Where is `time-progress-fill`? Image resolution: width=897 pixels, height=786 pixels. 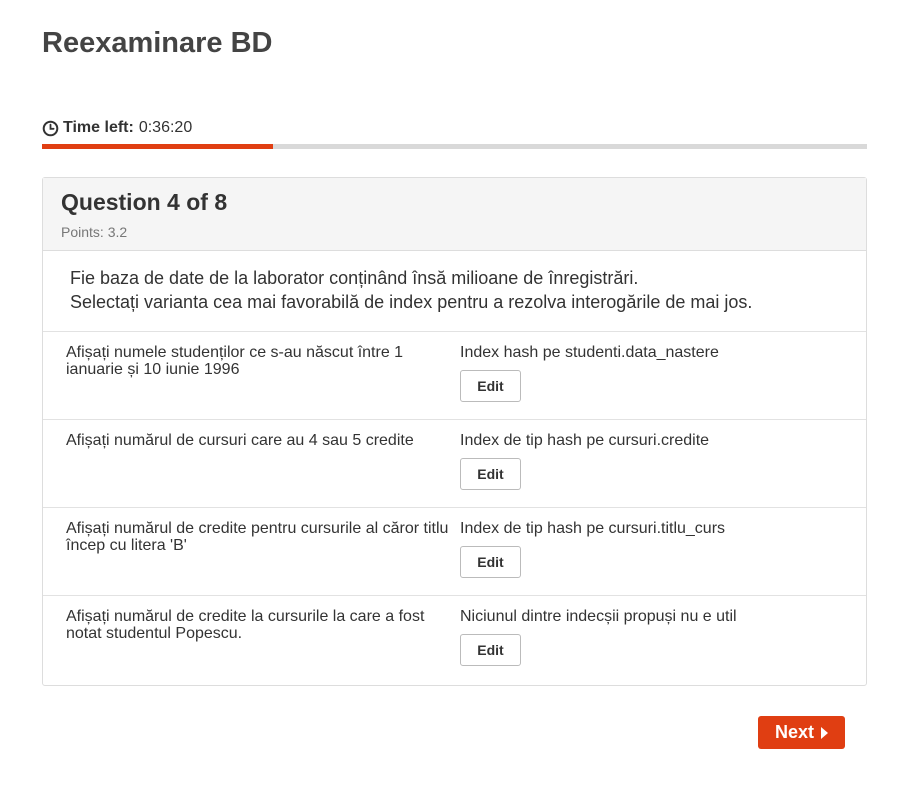 time-progress-fill is located at coordinates (157, 146).